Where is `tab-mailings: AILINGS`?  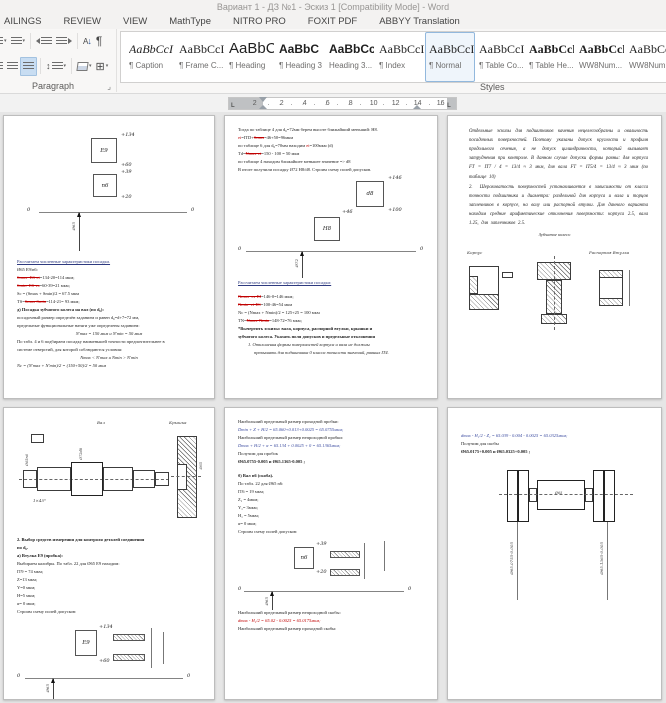
tab-mailings: AILINGS is located at coordinates (26, 21).